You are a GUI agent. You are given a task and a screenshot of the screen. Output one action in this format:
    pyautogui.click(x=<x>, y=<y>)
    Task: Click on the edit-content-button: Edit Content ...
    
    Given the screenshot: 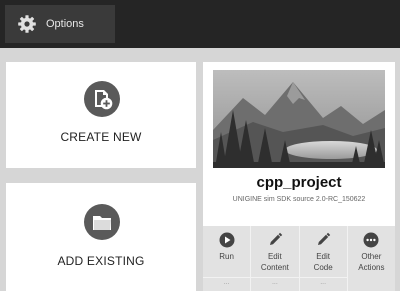 What is the action you would take?
    pyautogui.click(x=275, y=258)
    